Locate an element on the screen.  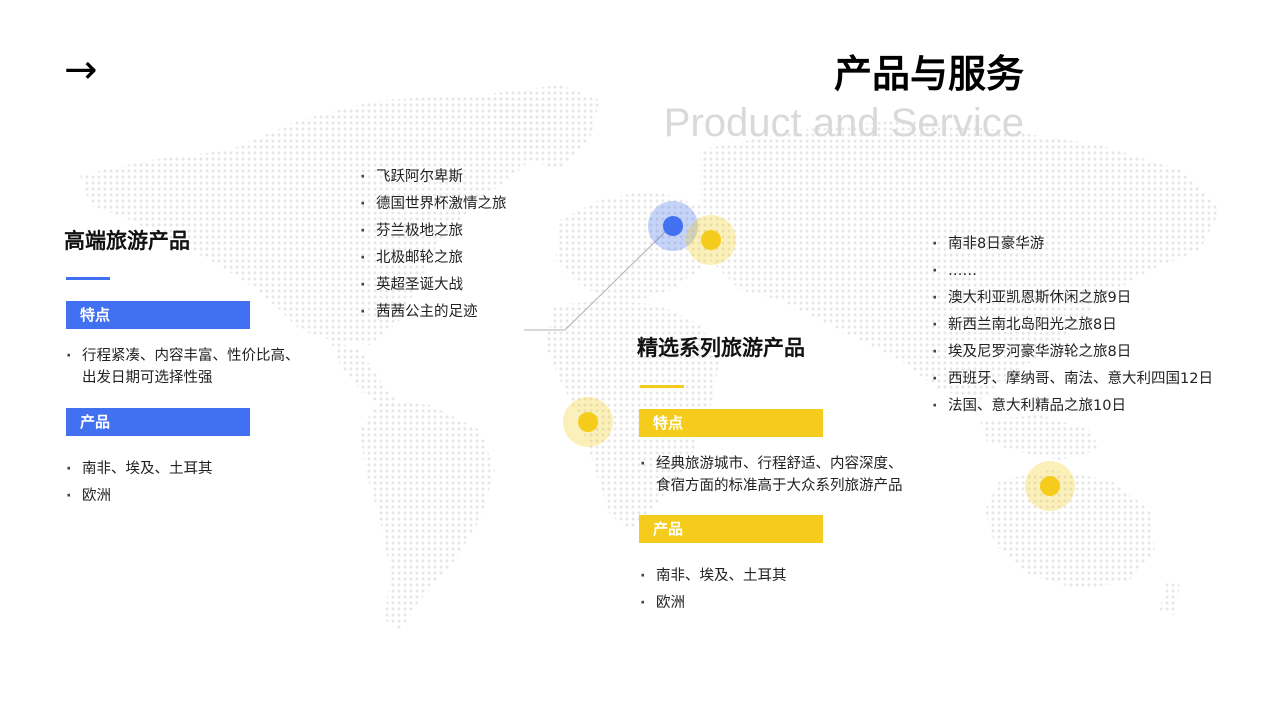
left-products-list: 南非、埃及、土耳其 欧洲 is located at coordinates (139, 483).